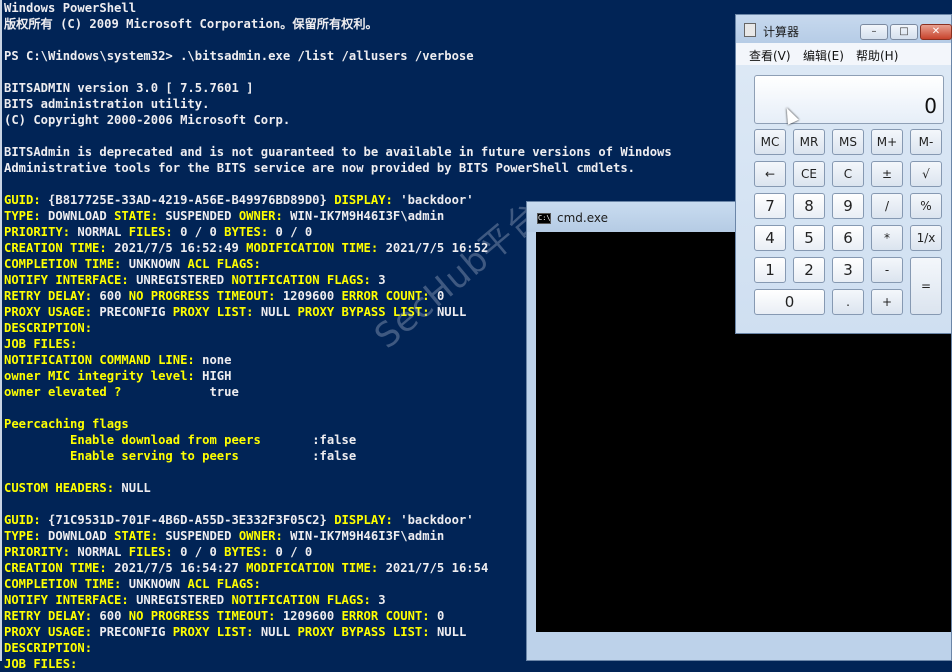 The height and width of the screenshot is (672, 952). I want to click on key-equals-button: =, so click(926, 286).